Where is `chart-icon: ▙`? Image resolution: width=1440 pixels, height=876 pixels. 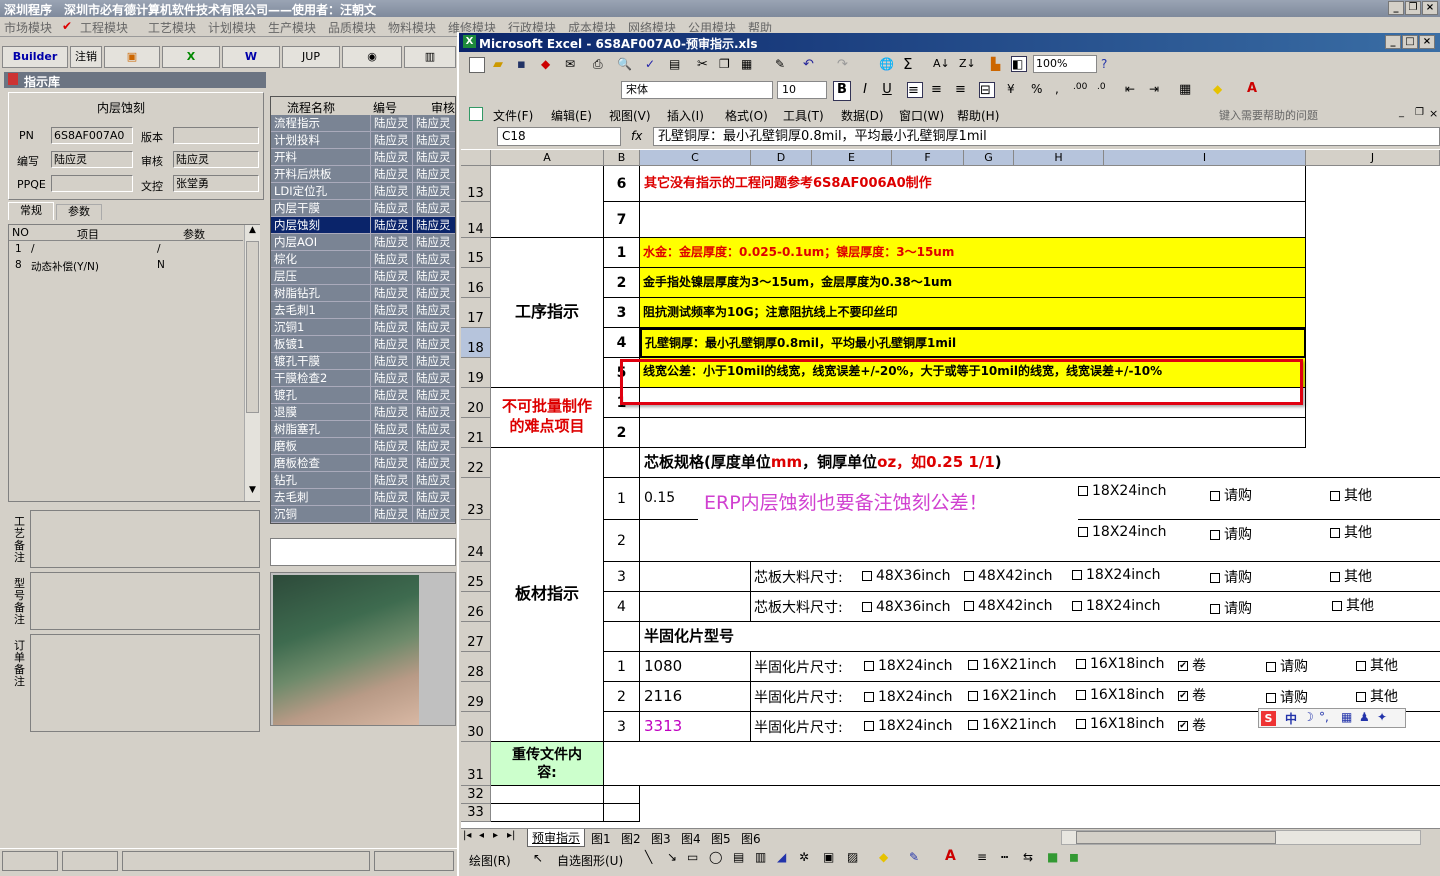 chart-icon: ▙ is located at coordinates (999, 65).